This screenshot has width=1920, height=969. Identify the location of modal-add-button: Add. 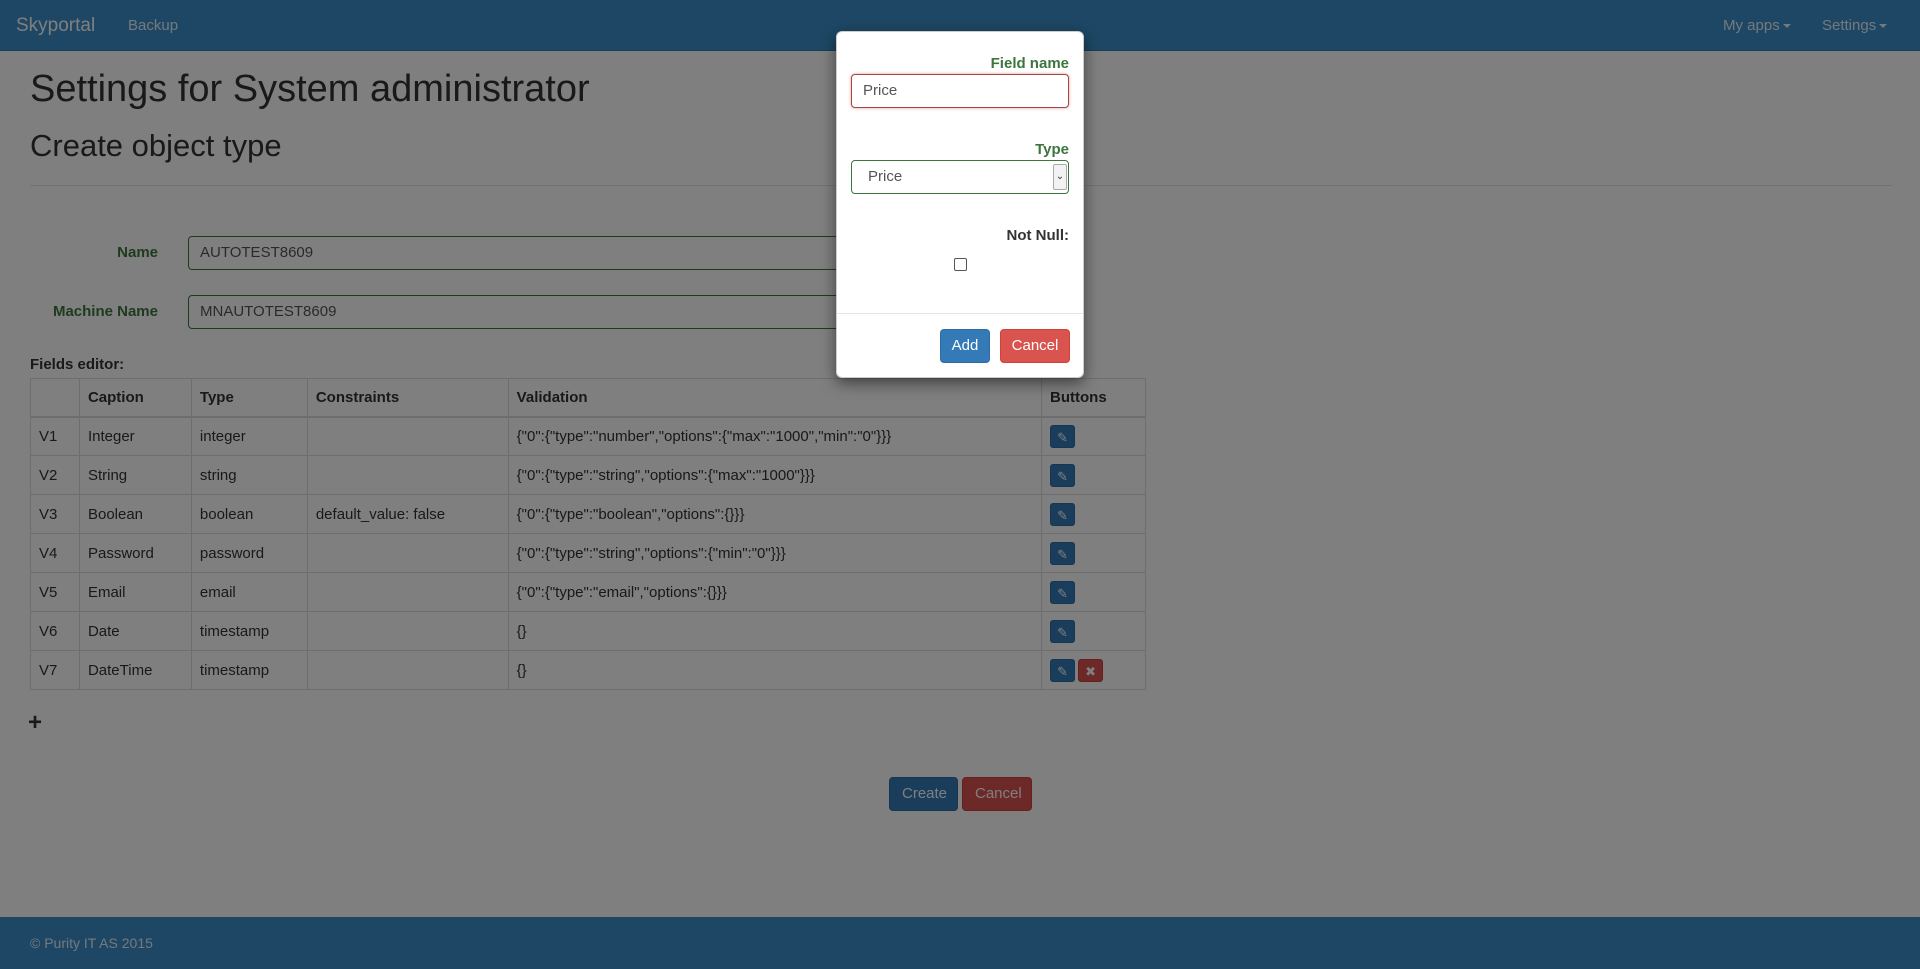
(965, 346).